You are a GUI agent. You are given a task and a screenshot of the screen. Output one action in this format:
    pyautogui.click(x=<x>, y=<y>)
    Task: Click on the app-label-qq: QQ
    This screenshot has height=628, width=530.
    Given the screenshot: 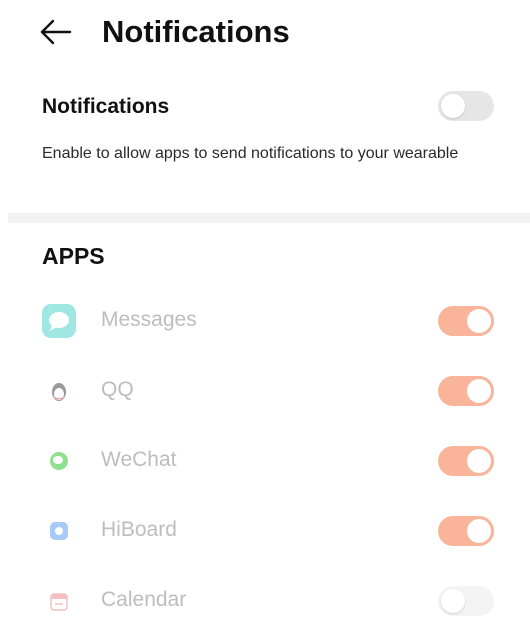 What is the action you would take?
    pyautogui.click(x=117, y=389)
    